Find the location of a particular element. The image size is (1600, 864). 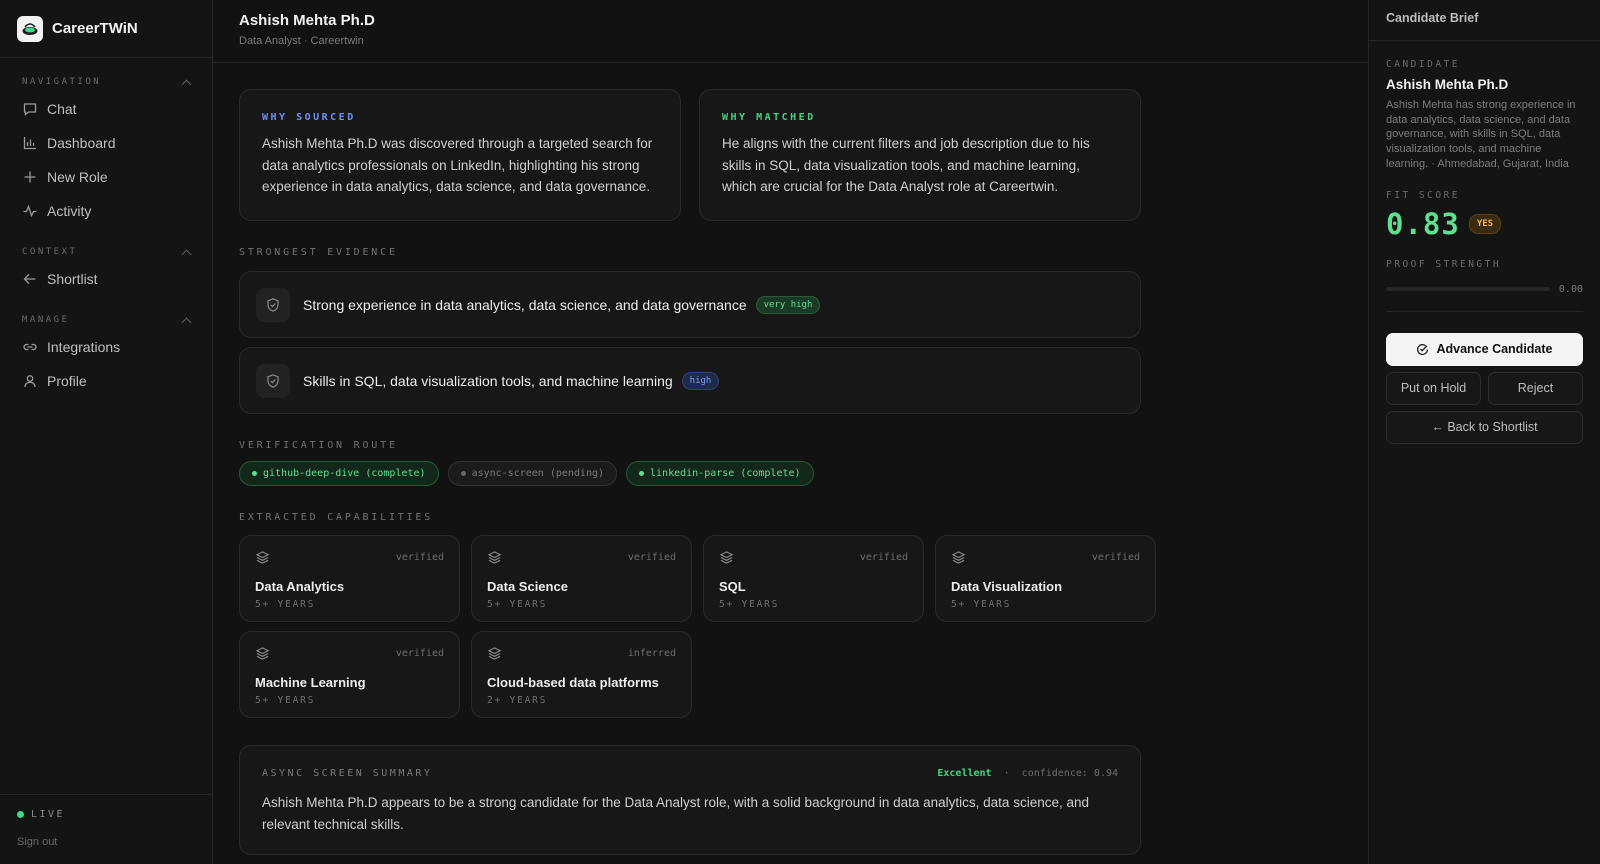

sidebar-item-dashboard: Dashboard is located at coordinates (106, 143).